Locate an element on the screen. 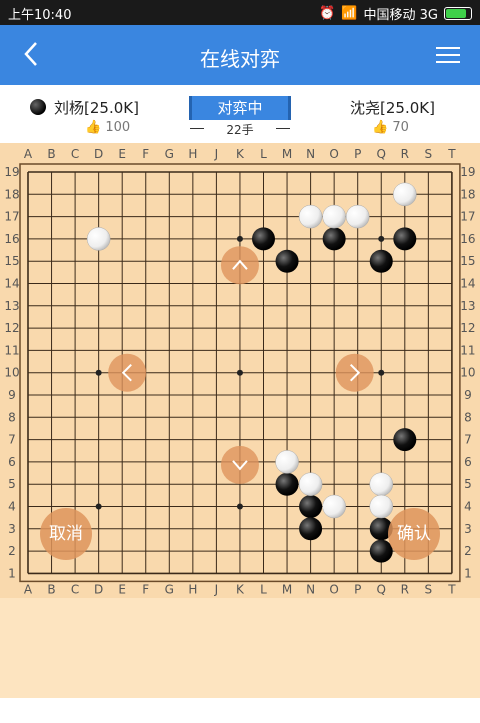  confirm-label: 确认 is located at coordinates (414, 534).